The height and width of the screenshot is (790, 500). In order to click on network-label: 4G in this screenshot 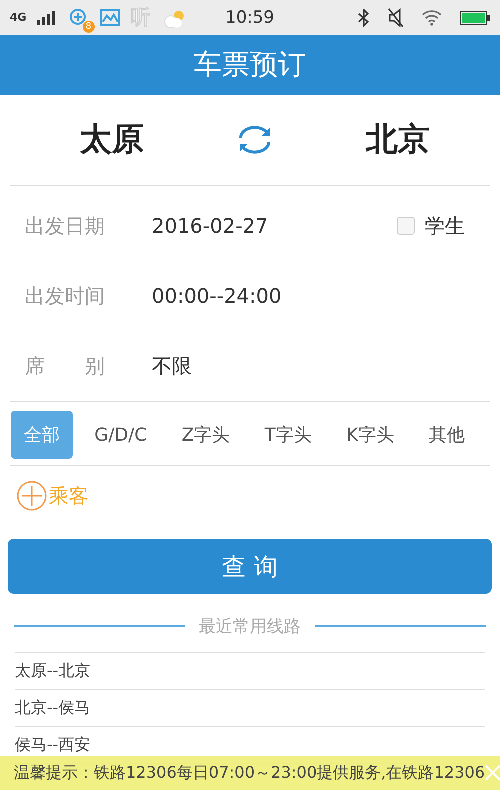, I will do `click(18, 17)`.